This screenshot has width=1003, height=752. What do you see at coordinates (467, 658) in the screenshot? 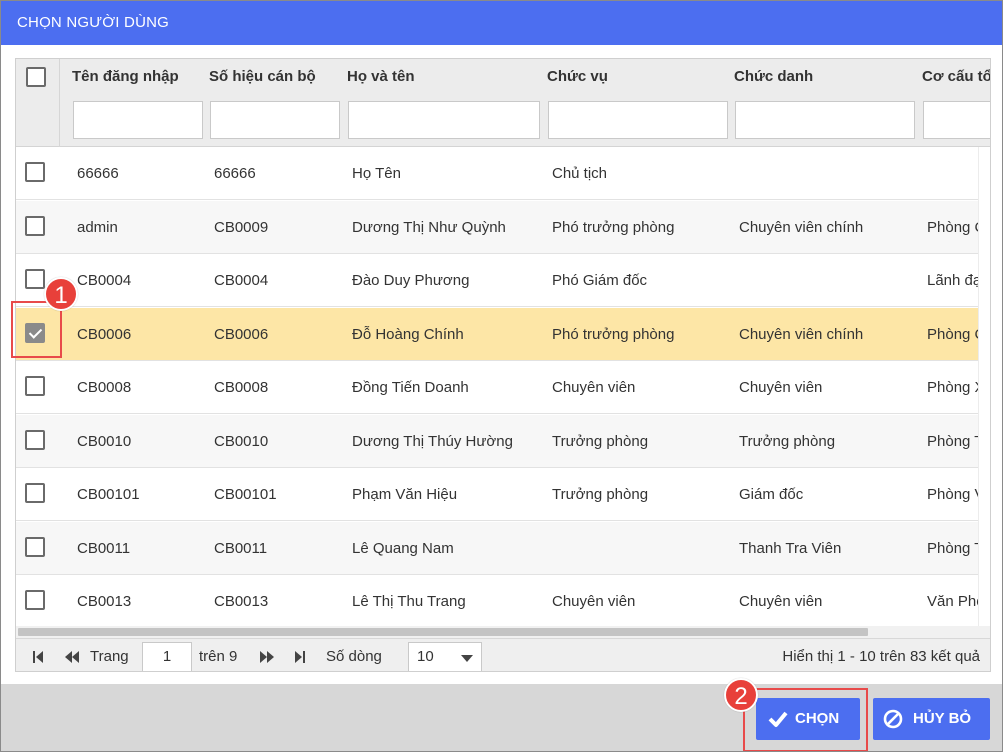
I see `chevron-down-icon` at bounding box center [467, 658].